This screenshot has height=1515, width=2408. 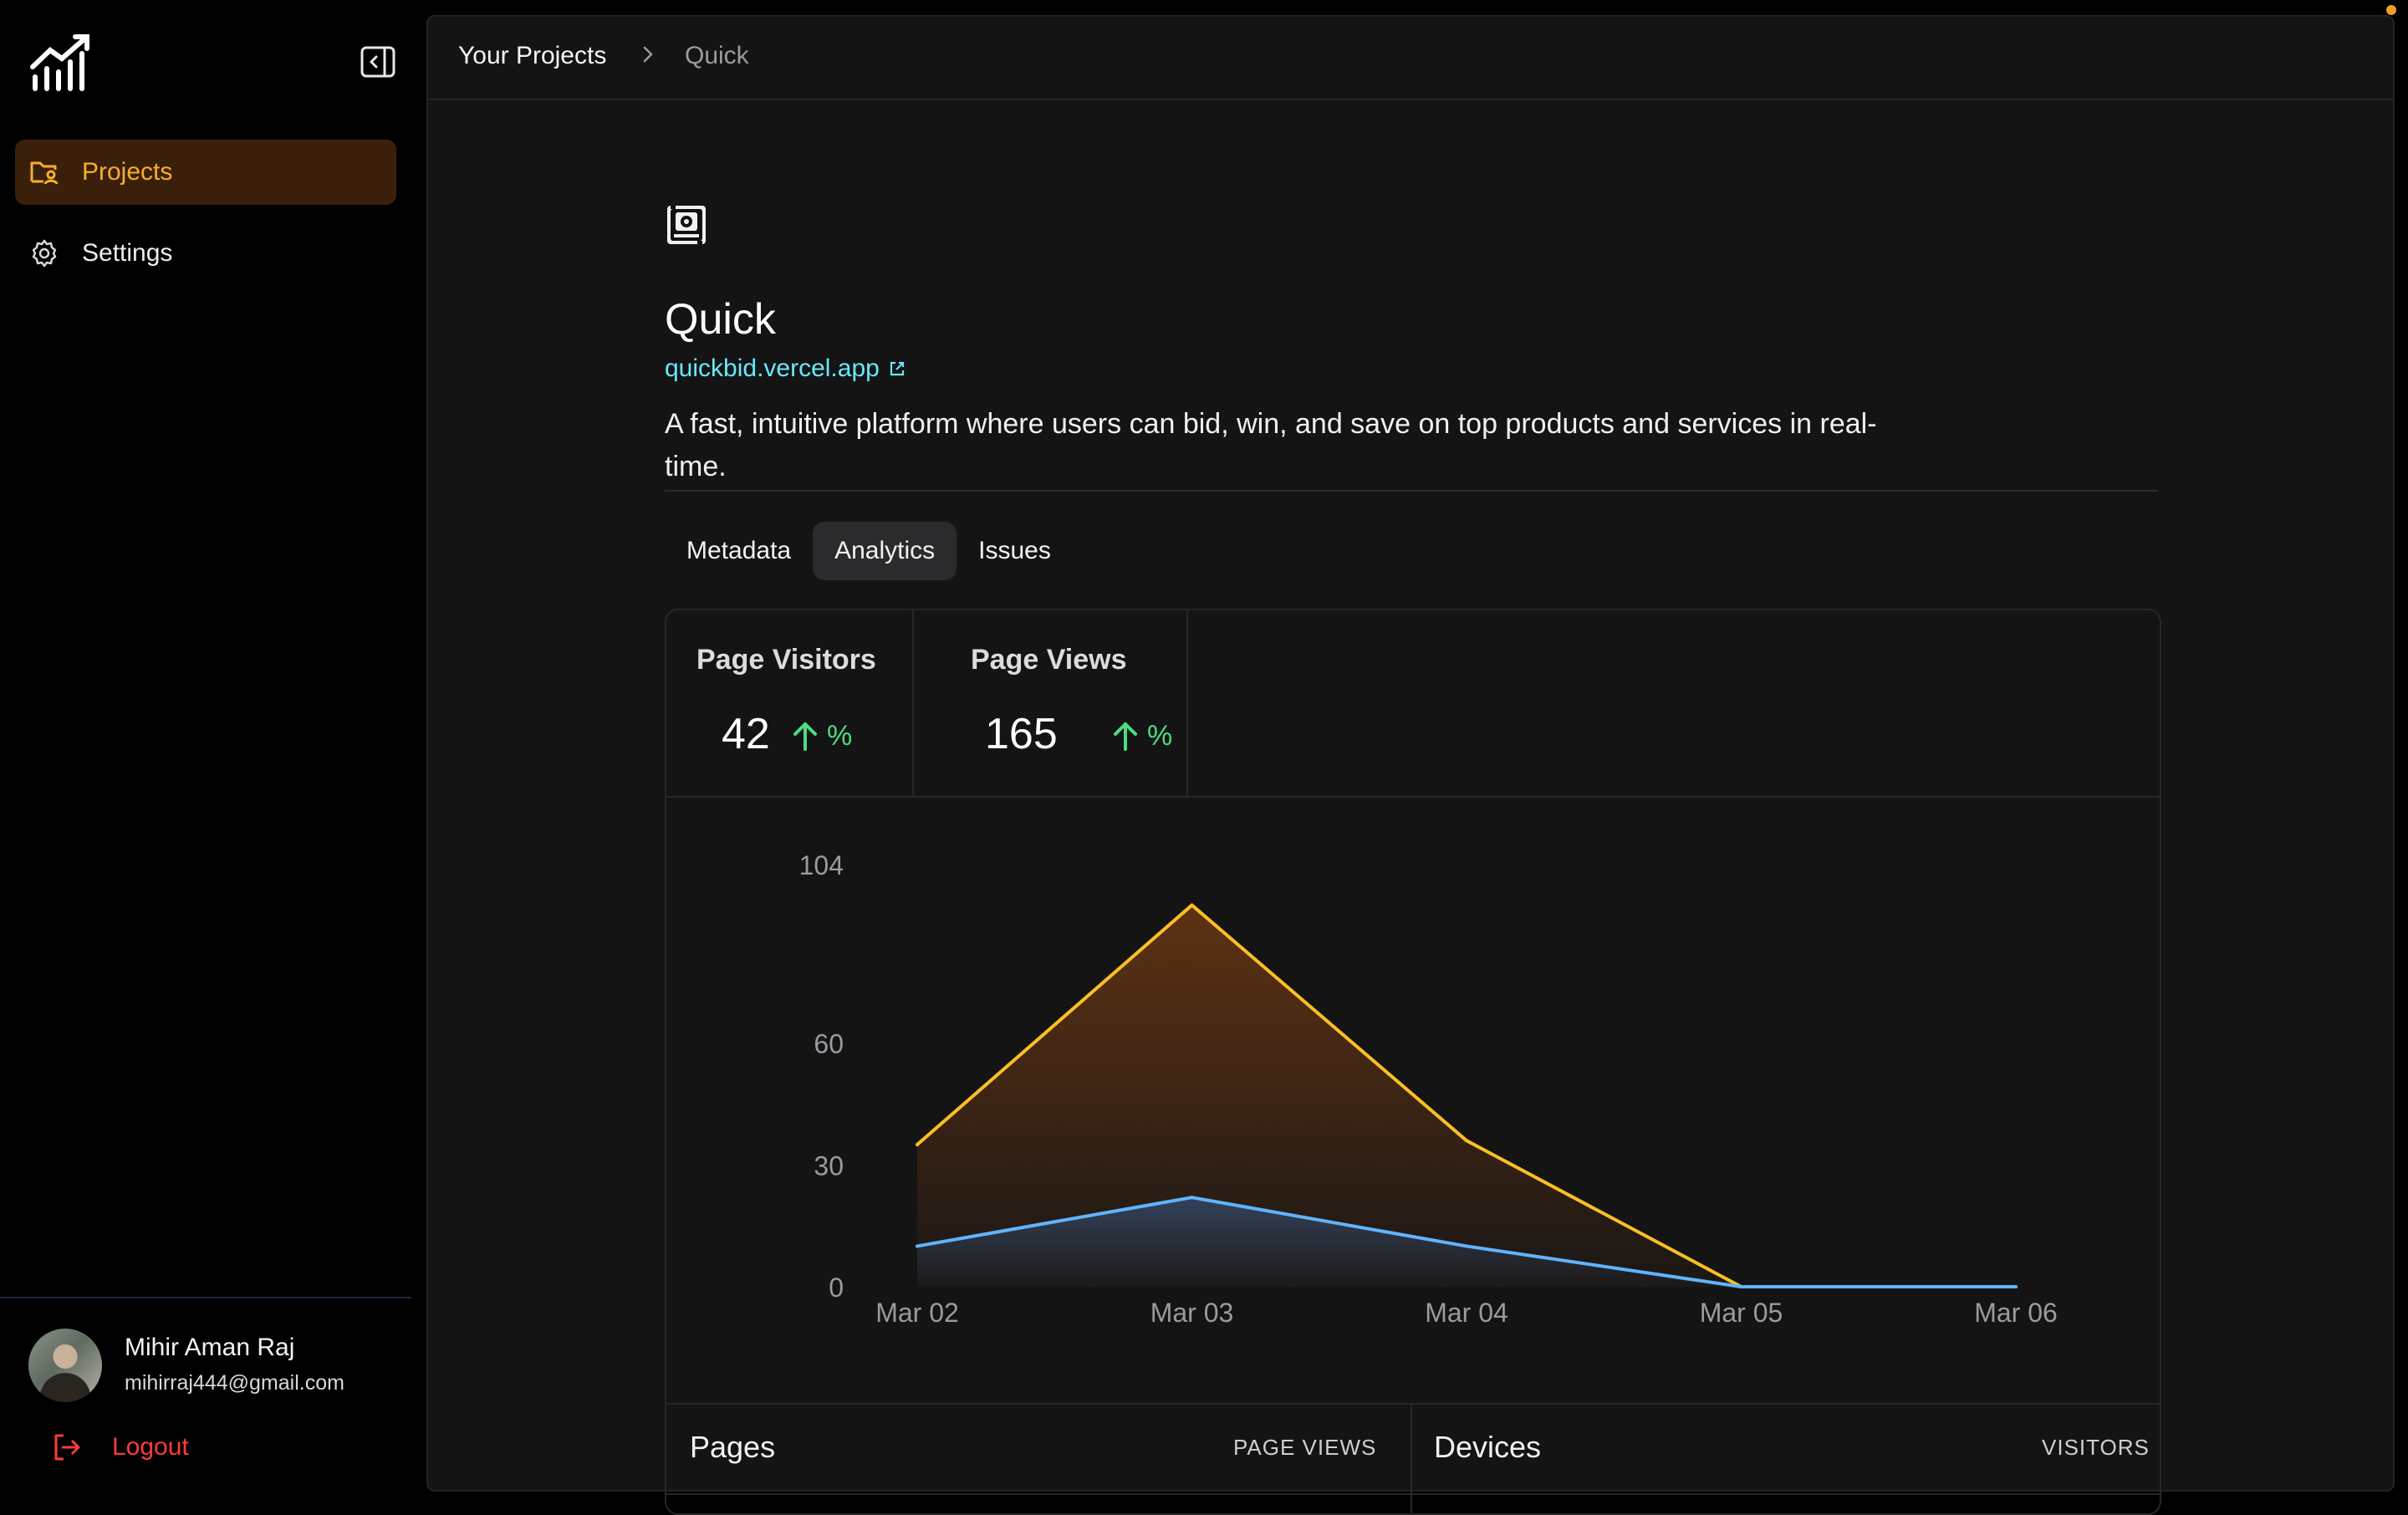 What do you see at coordinates (836, 1288) in the screenshot?
I see `y-tick-label: 0` at bounding box center [836, 1288].